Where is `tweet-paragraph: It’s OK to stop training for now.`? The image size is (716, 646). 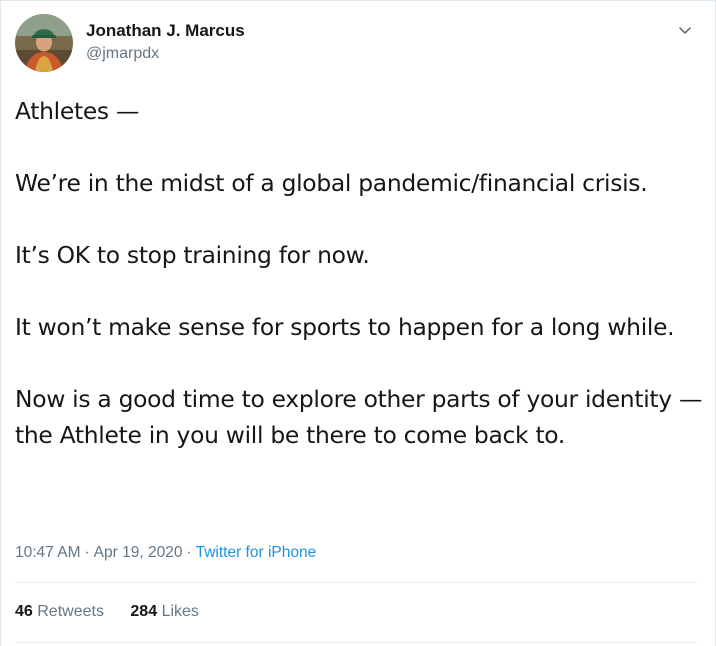
tweet-paragraph: It’s OK to stop training for now. is located at coordinates (192, 255).